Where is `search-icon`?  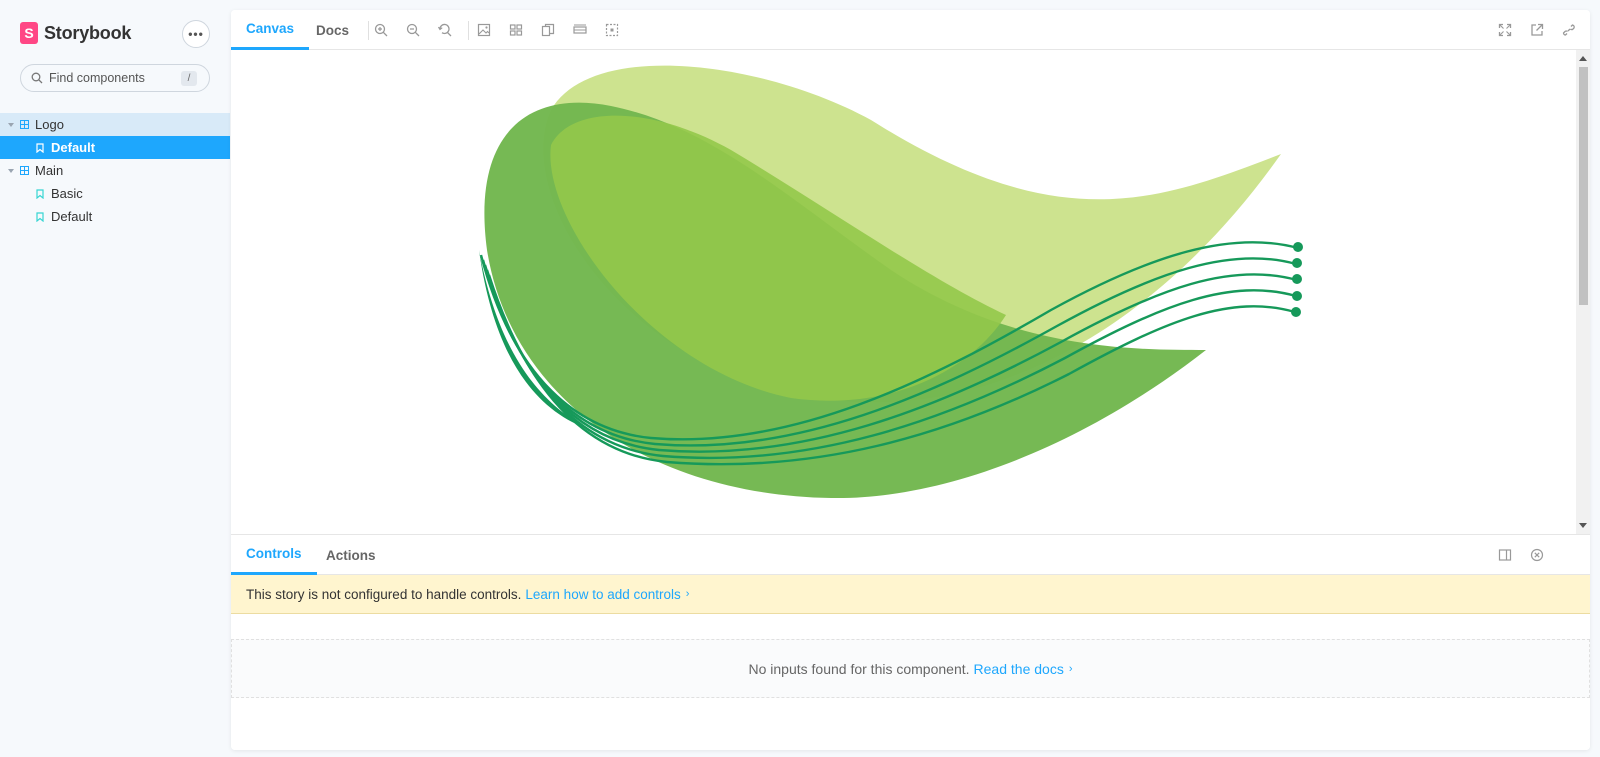 search-icon is located at coordinates (37, 78).